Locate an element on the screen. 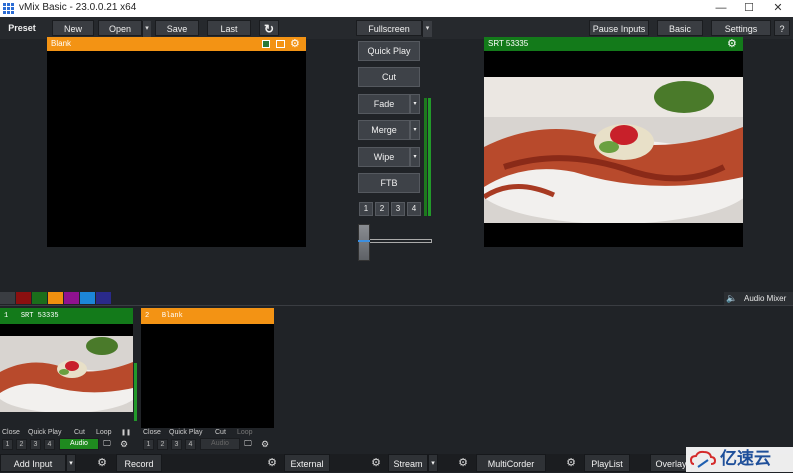 This screenshot has height=473, width=793. tbar-indicator is located at coordinates (364, 241).